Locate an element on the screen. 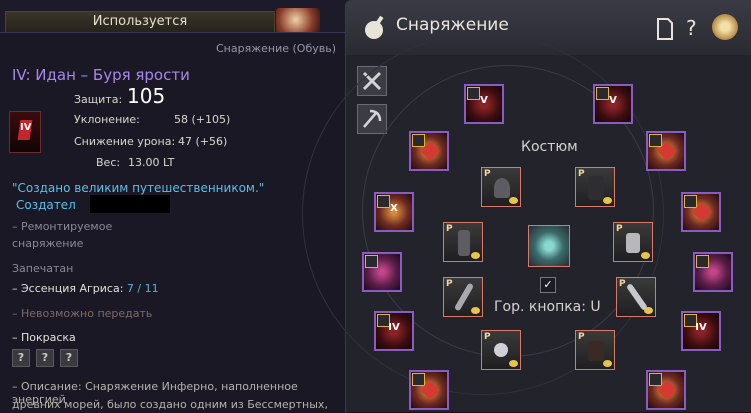 The width and height of the screenshot is (751, 413). item-icon-grade: IV is located at coordinates (26, 127).